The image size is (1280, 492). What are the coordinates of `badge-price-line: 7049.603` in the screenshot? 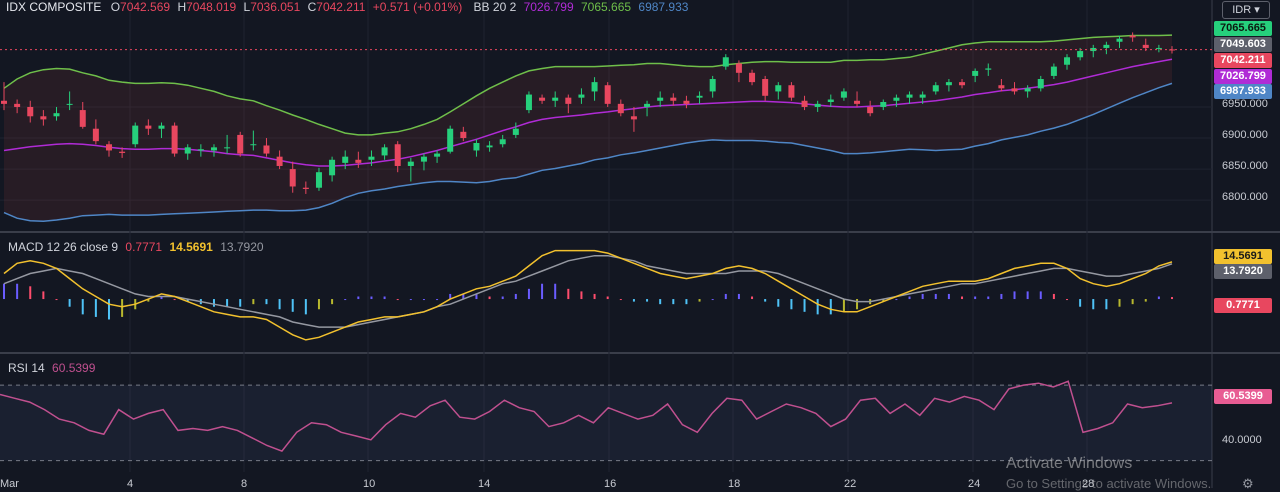 It's located at (1243, 44).